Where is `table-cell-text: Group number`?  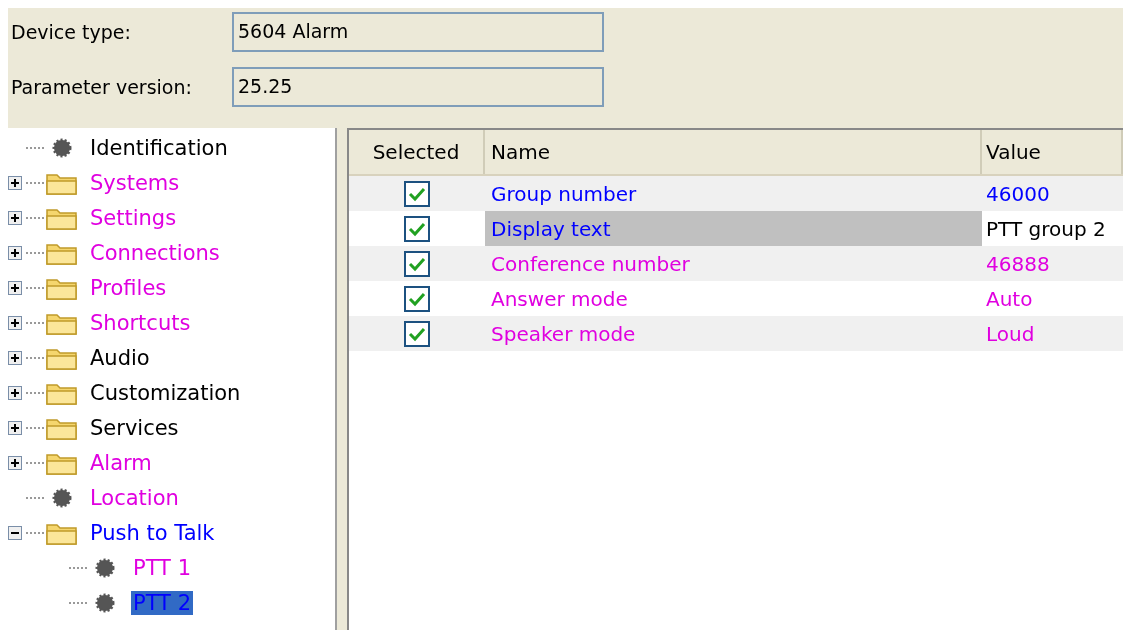 table-cell-text: Group number is located at coordinates (564, 194).